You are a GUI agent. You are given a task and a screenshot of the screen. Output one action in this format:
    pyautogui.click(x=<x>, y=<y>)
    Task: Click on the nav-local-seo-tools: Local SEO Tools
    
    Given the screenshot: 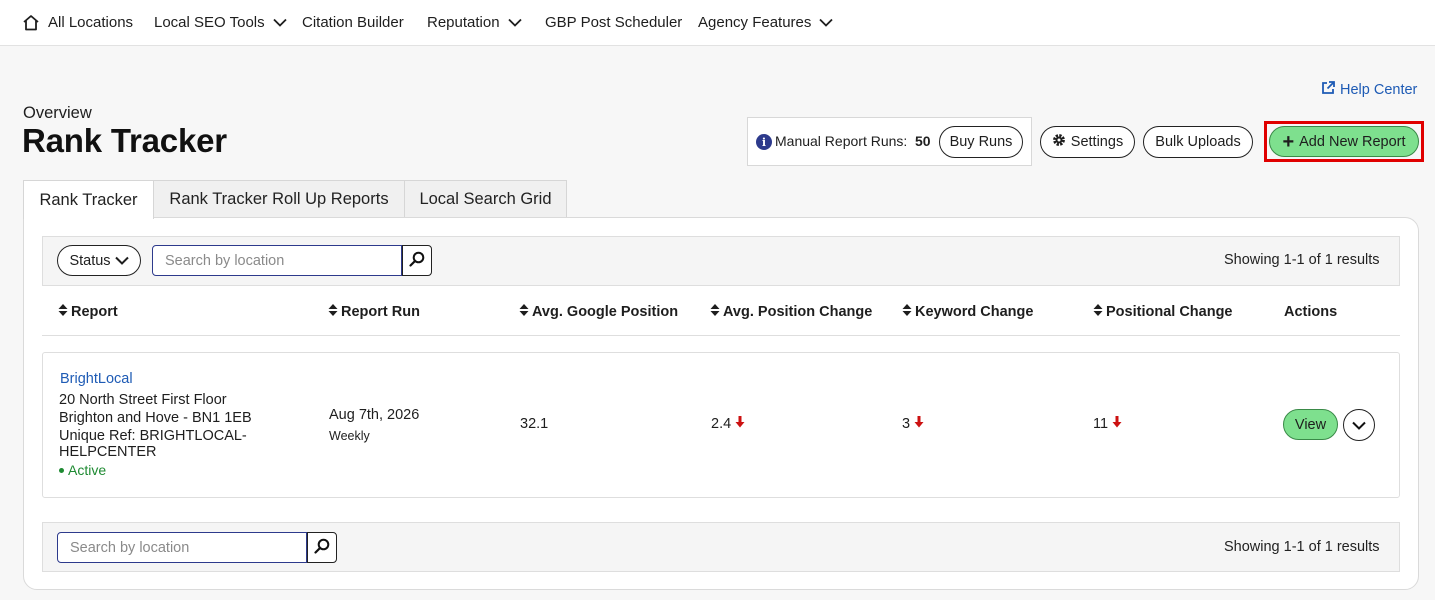 What is the action you would take?
    pyautogui.click(x=220, y=22)
    